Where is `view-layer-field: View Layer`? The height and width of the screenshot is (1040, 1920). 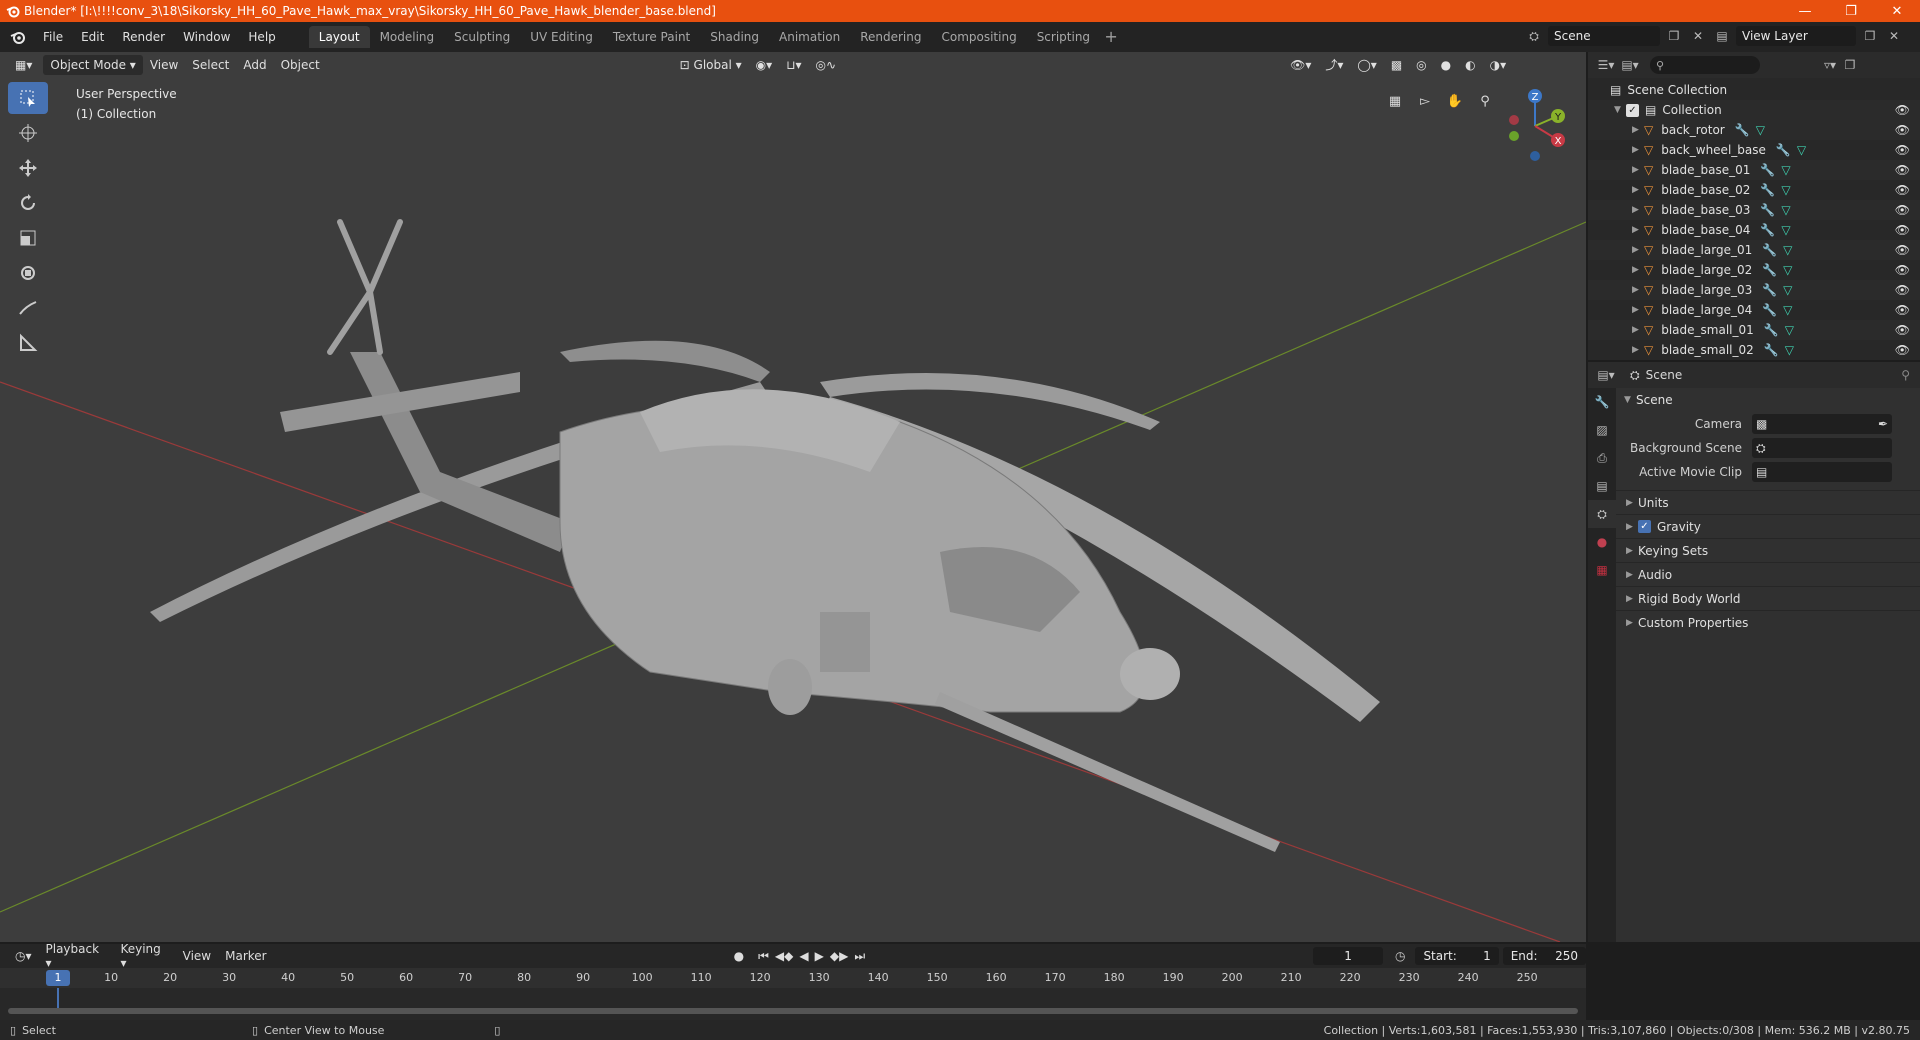
view-layer-field: View Layer is located at coordinates (1796, 36).